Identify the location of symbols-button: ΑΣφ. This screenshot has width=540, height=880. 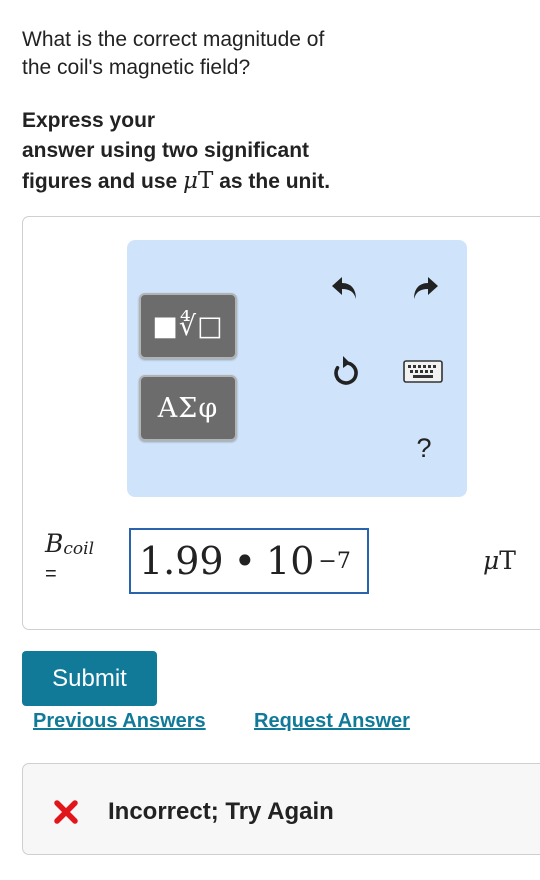
(188, 408).